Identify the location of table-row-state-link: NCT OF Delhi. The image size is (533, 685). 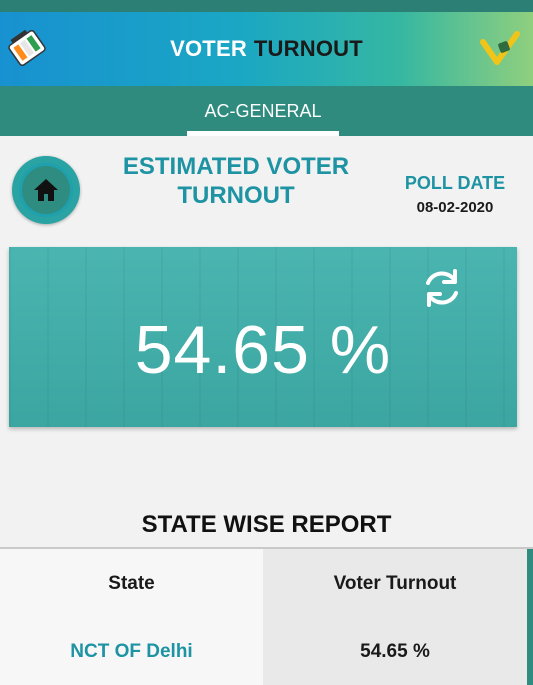
(131, 652).